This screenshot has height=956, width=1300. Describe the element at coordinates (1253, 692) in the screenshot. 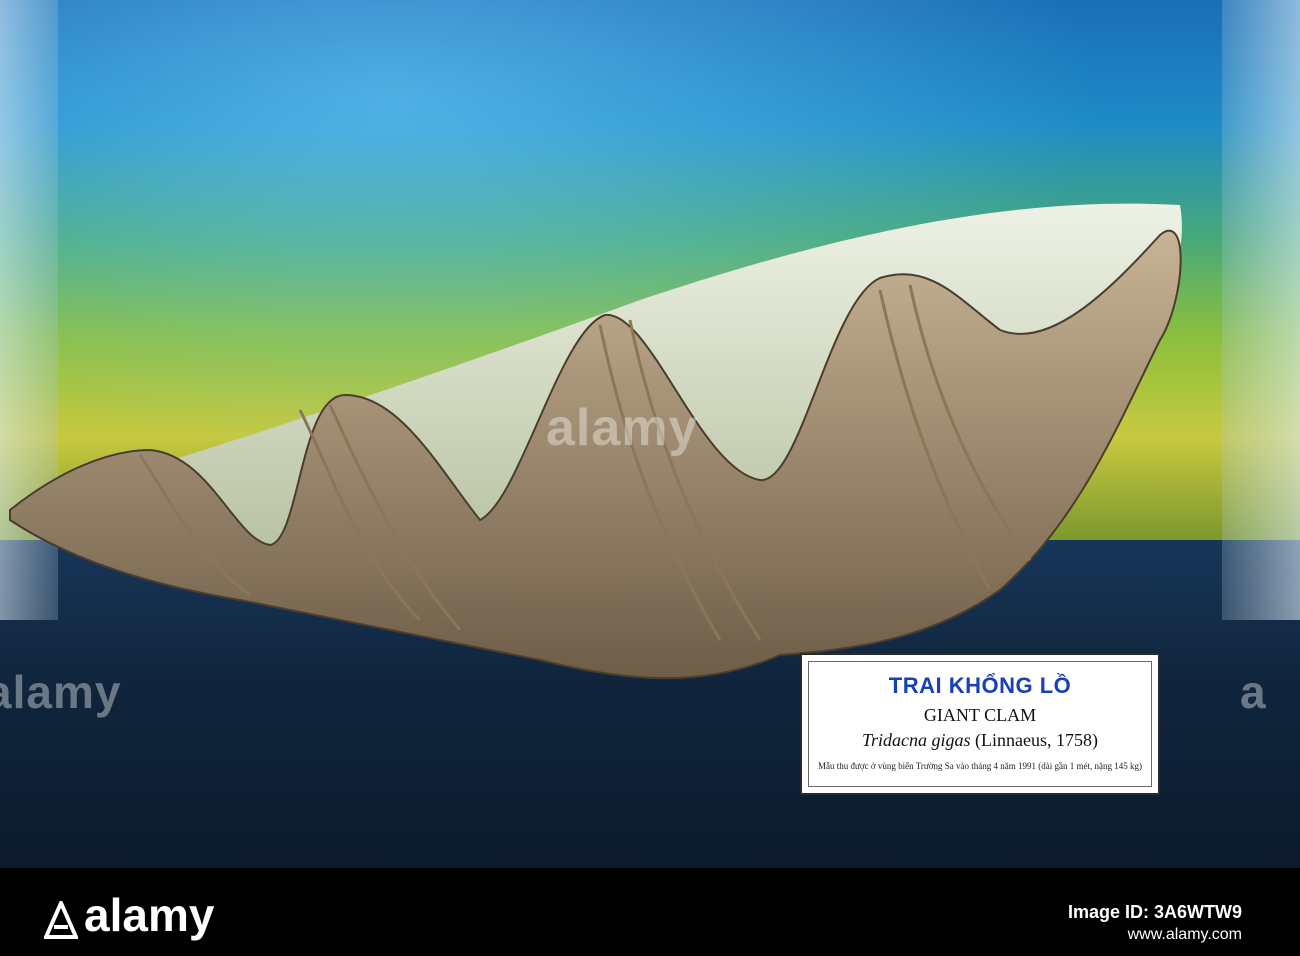

I see `watermark-right: a` at that location.